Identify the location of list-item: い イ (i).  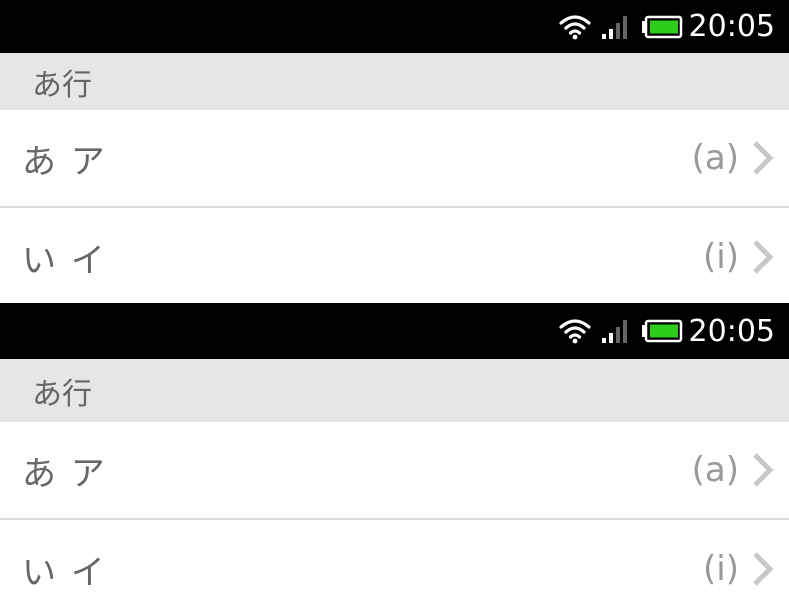
(394, 560).